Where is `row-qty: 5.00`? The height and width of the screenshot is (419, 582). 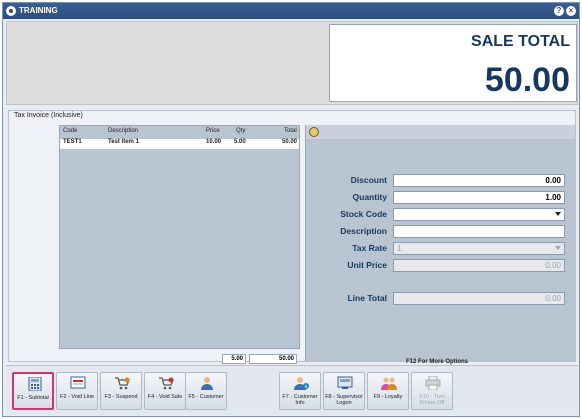 row-qty: 5.00 is located at coordinates (240, 142).